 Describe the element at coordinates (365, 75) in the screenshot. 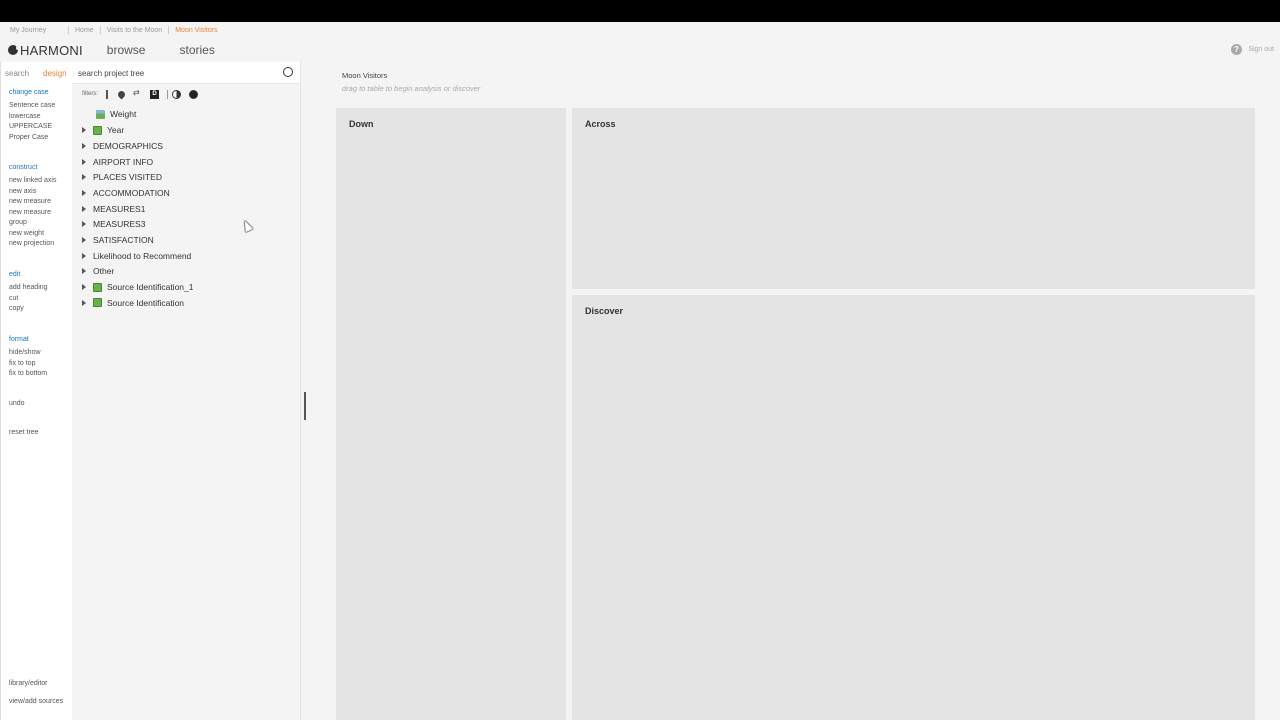

I see `page-title: Moon Visitors` at that location.